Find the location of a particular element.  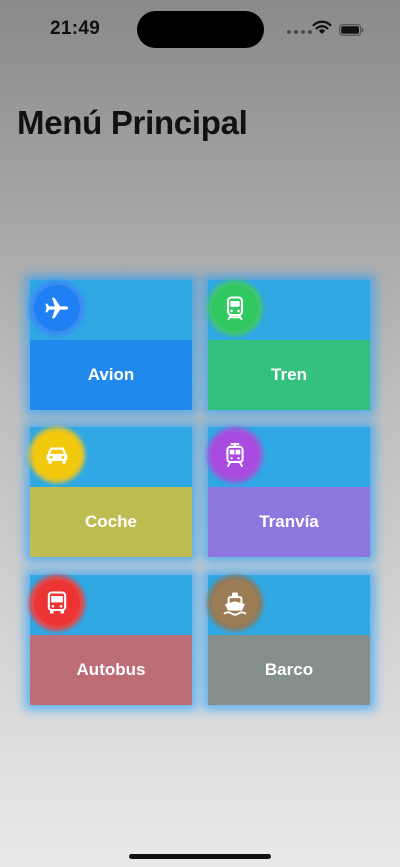

menu-card-label: Autobus is located at coordinates (111, 670).